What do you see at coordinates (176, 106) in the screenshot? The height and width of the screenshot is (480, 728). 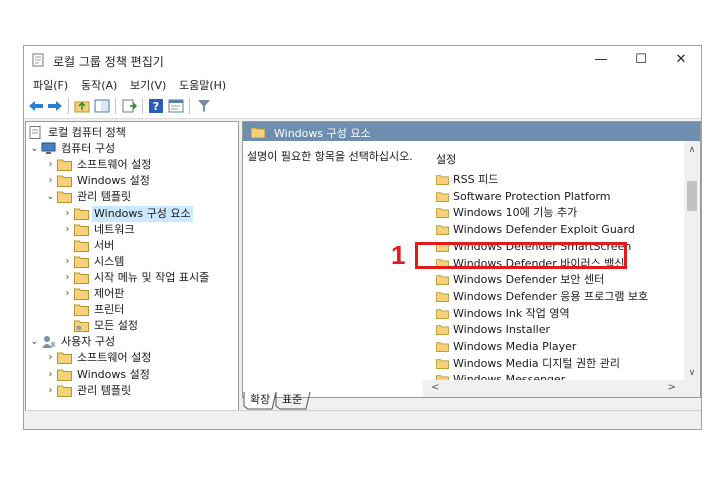 I see `properties-icon` at bounding box center [176, 106].